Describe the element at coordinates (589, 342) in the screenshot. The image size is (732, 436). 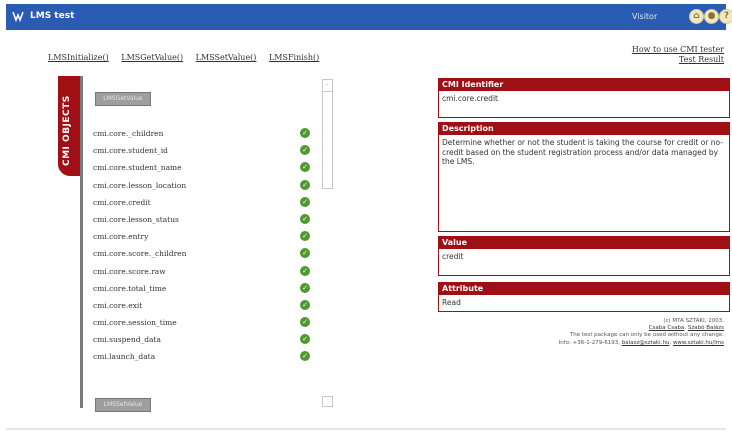
I see `contact-info: Info: +36-1-279-6193,` at that location.